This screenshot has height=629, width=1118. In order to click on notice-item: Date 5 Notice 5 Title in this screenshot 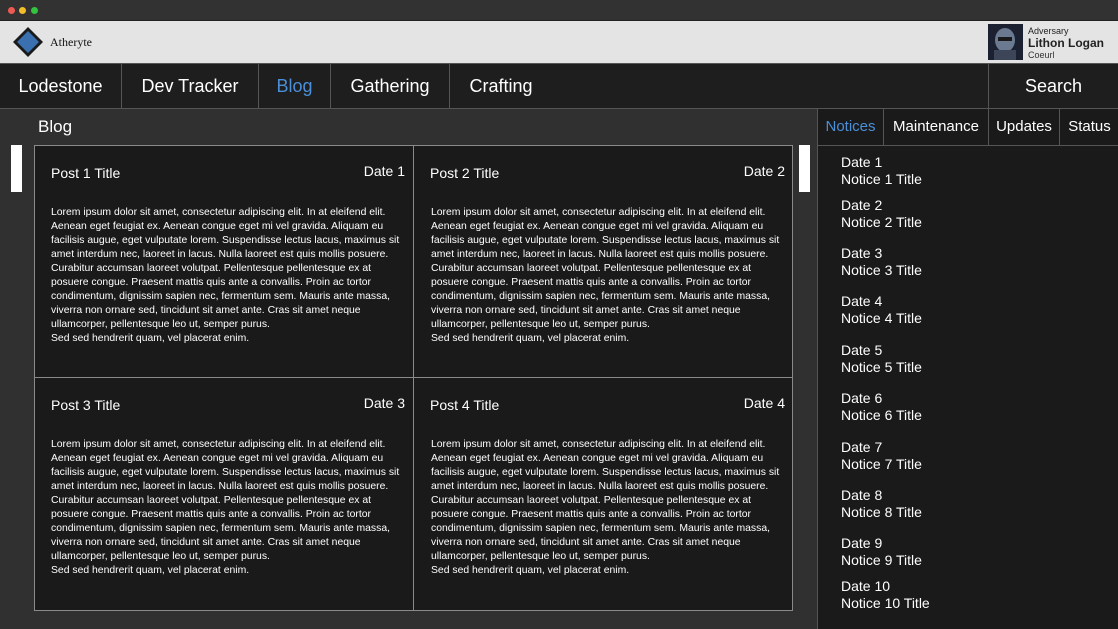, I will do `click(881, 359)`.